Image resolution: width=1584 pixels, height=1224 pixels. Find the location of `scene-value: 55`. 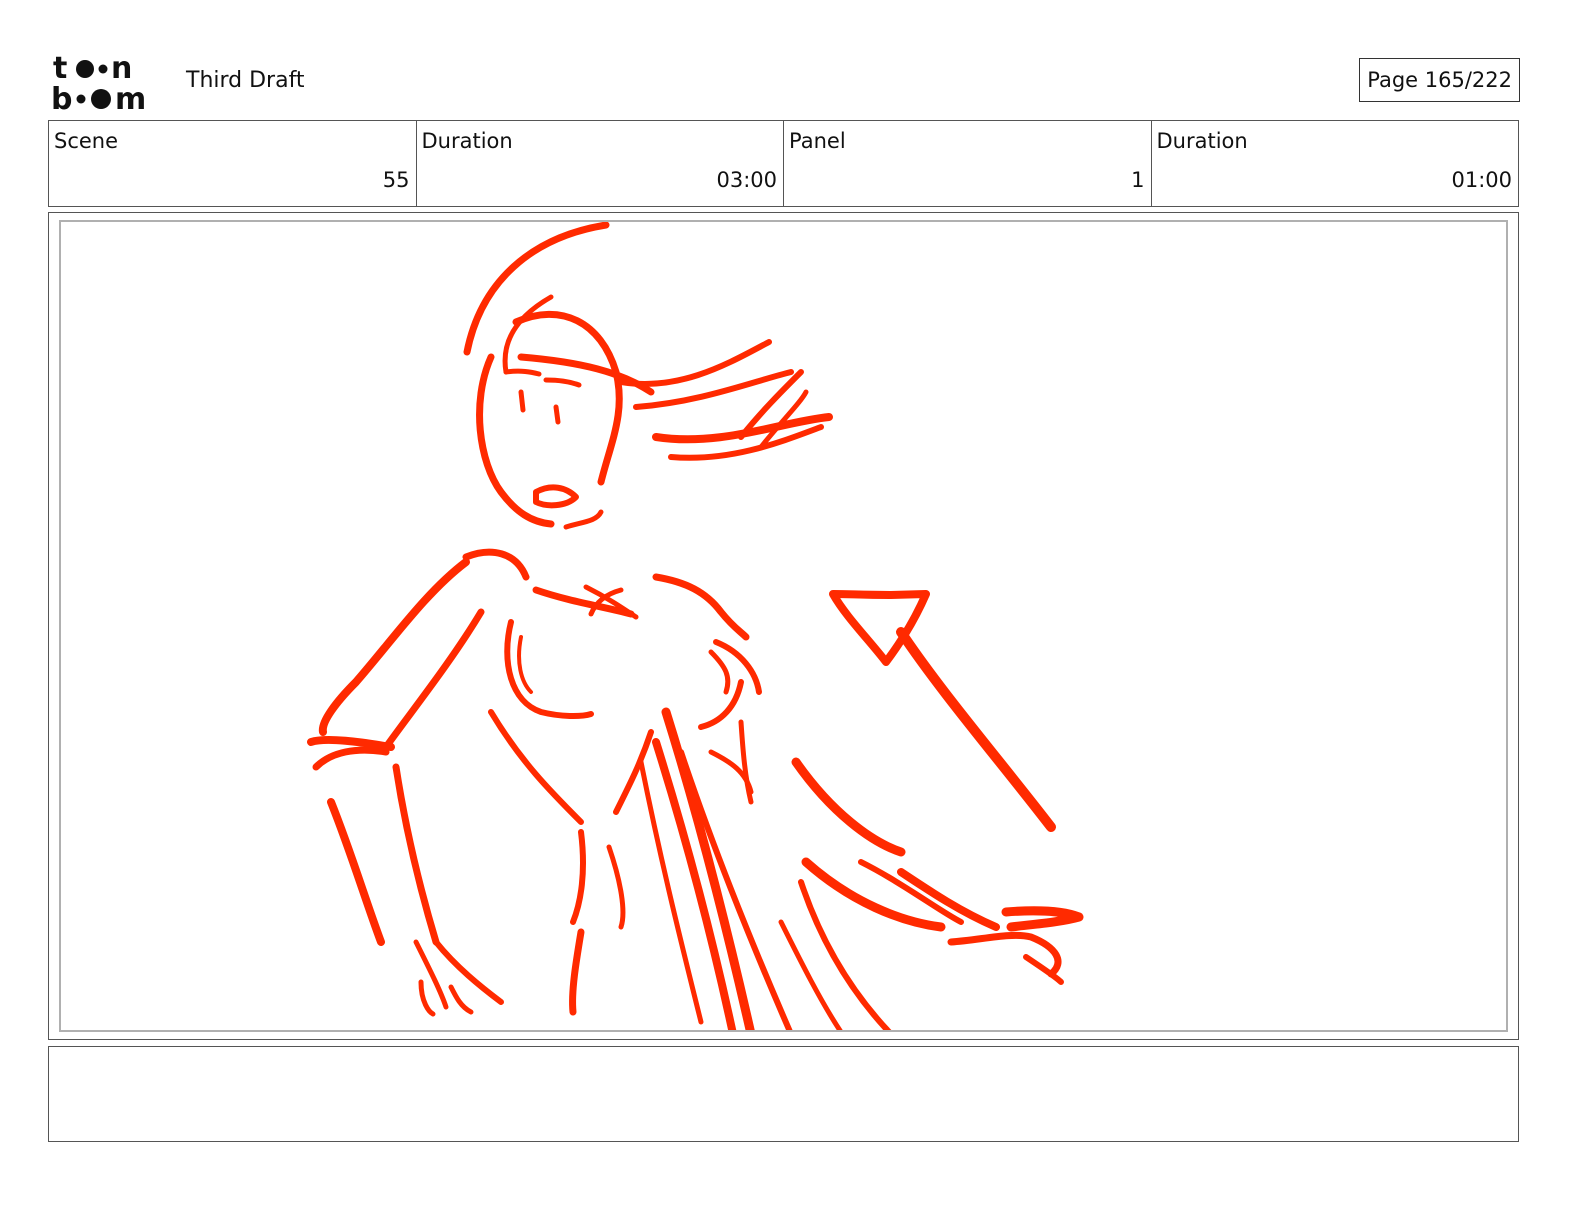

scene-value: 55 is located at coordinates (396, 180).